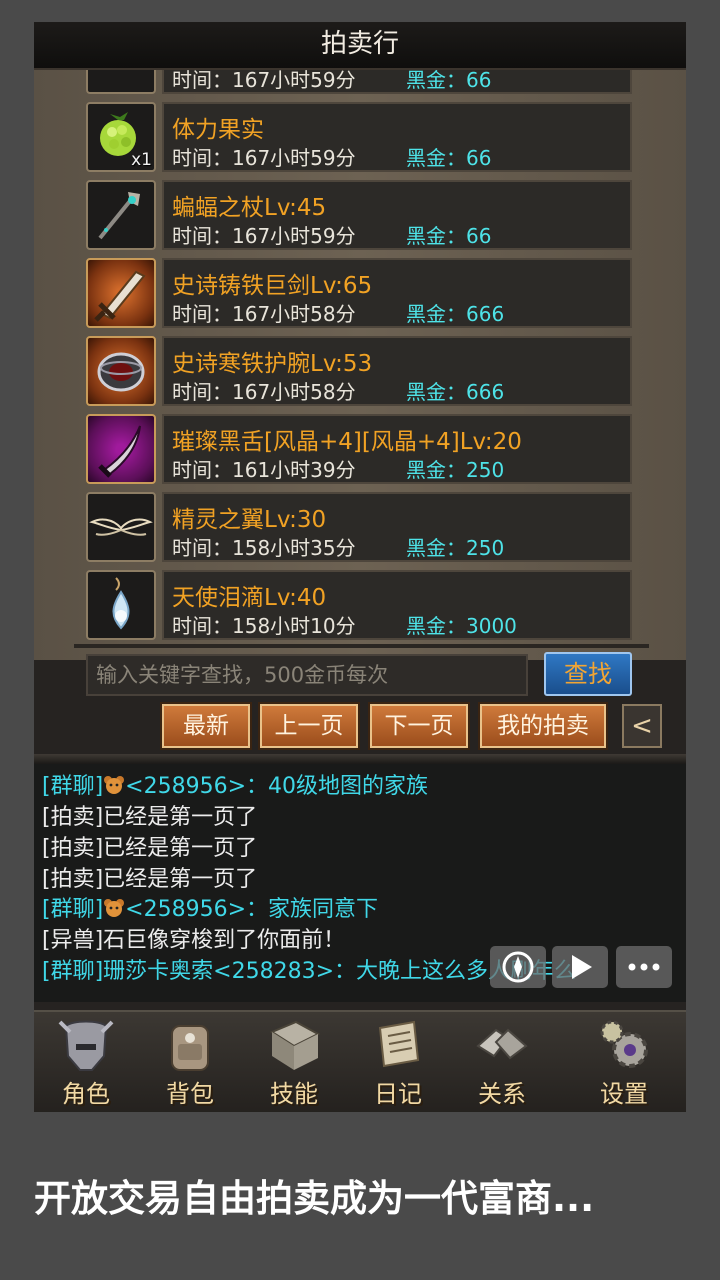  What do you see at coordinates (86, 1094) in the screenshot?
I see `nav-label: 角色` at bounding box center [86, 1094].